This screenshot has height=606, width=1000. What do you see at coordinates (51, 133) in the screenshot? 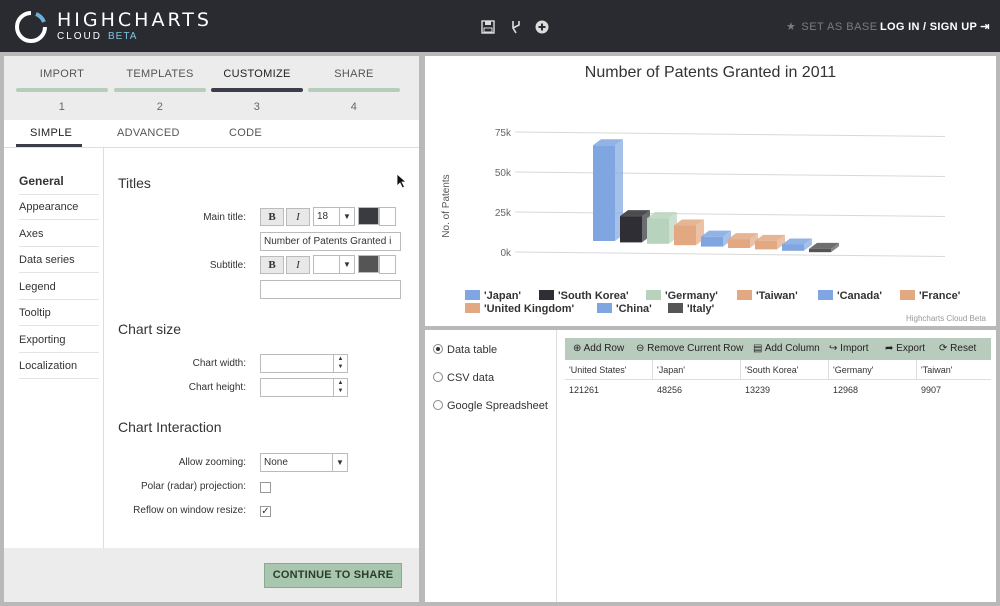
I see `tab-simple: SIMPLE` at bounding box center [51, 133].